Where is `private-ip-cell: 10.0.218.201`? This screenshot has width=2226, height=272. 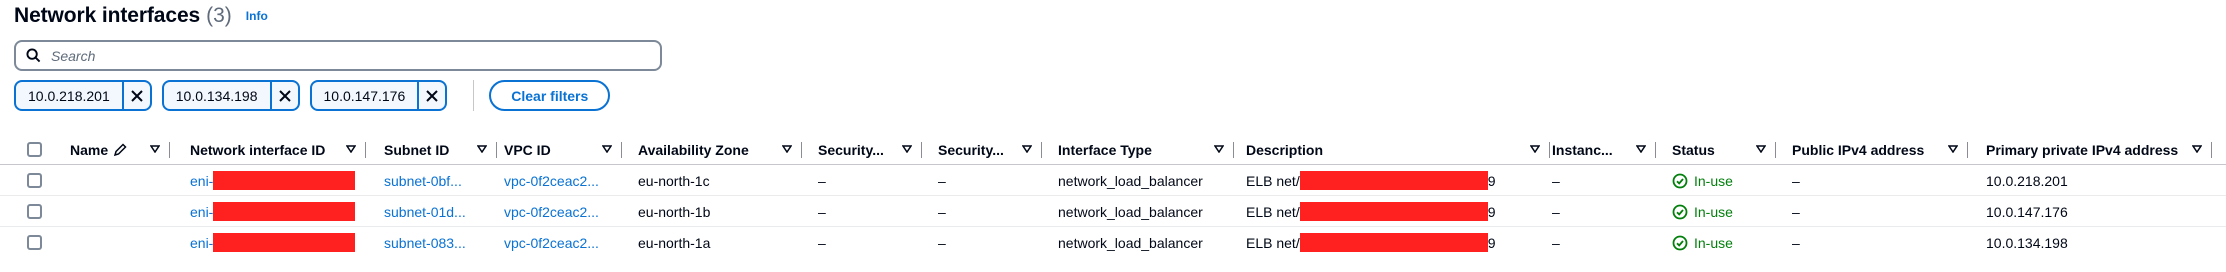 private-ip-cell: 10.0.218.201 is located at coordinates (2027, 180).